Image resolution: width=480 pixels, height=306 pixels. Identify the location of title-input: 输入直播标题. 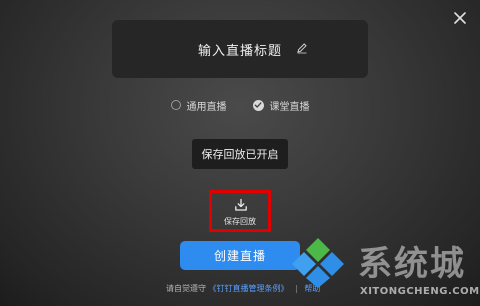
(240, 49).